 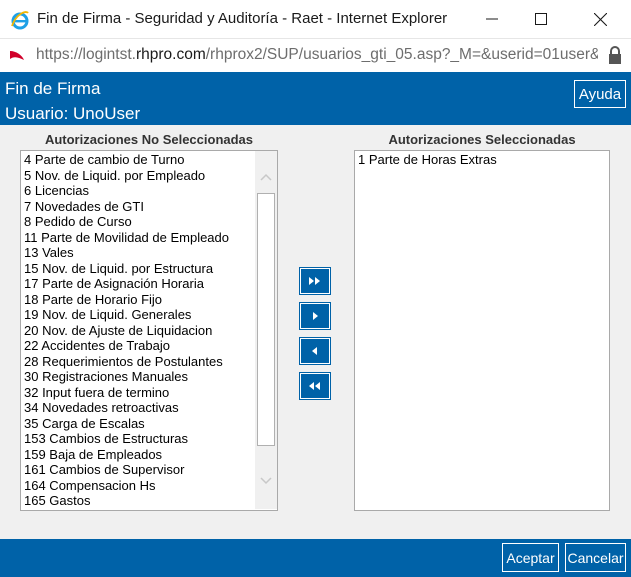 I want to click on list-item: 11 Parte de Movilidad de Empleado, so click(x=149, y=238).